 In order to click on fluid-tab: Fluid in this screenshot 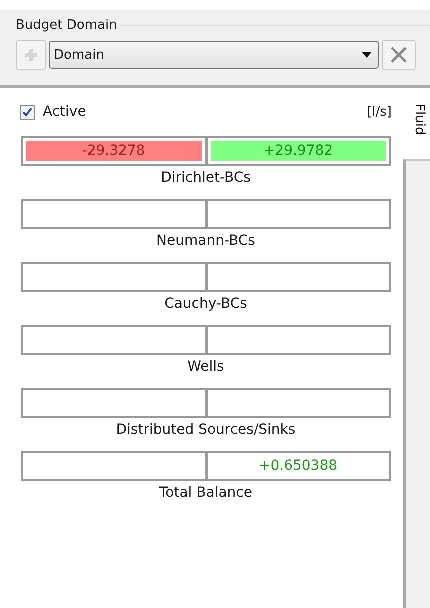, I will do `click(418, 120)`.